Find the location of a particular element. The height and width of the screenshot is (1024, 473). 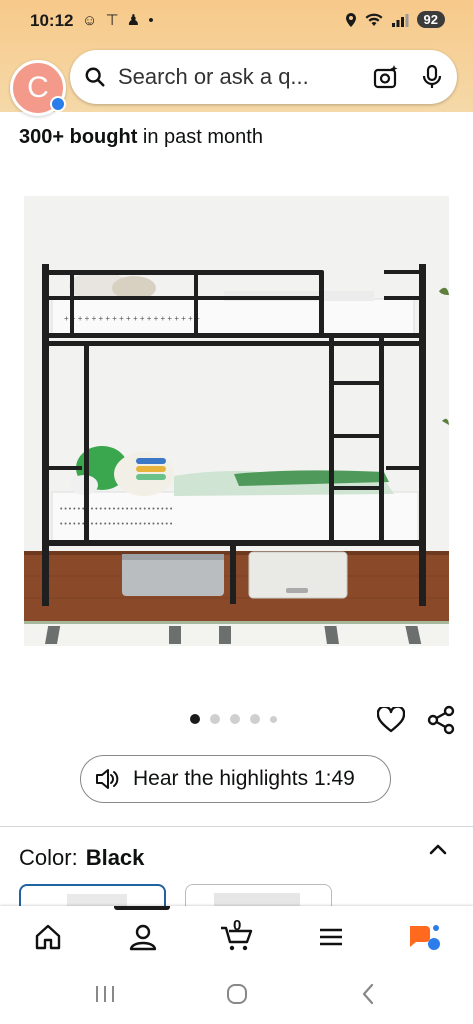

battery-level: 92 is located at coordinates (430, 19).